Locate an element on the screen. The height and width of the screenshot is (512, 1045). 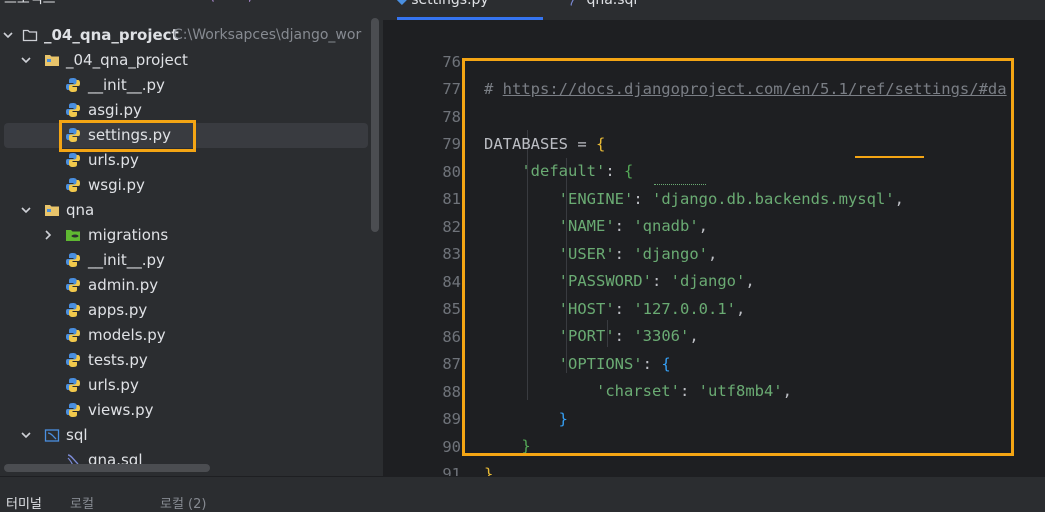
typo-squiggle is located at coordinates (680, 183).